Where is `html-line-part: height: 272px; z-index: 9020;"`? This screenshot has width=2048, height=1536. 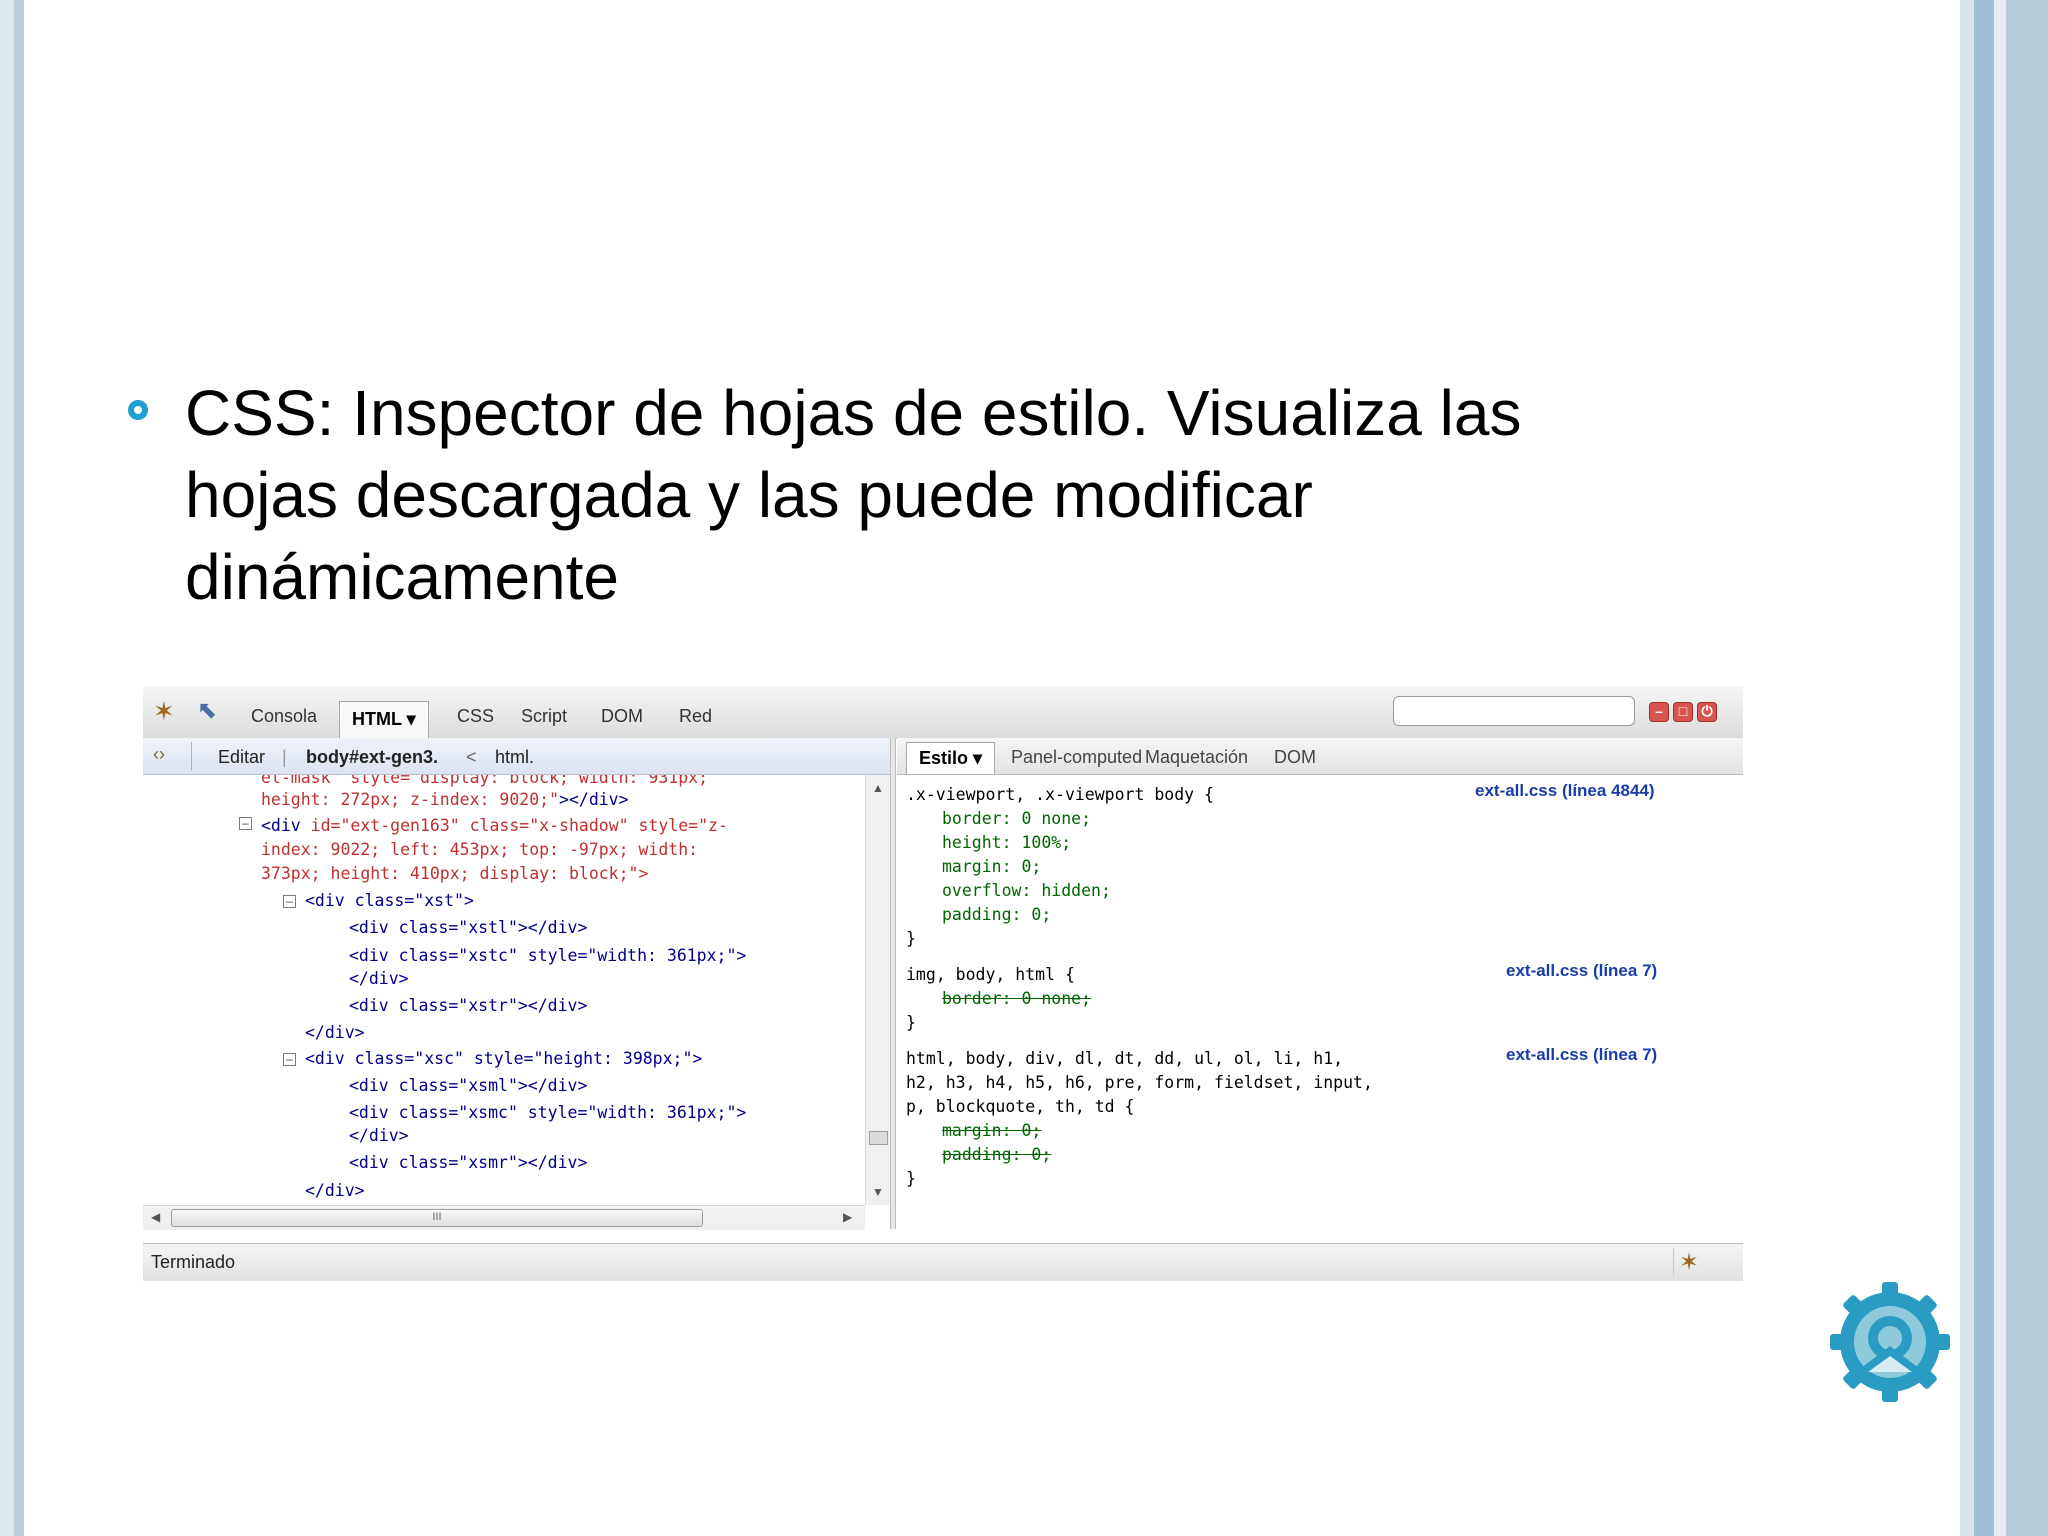
html-line-part: height: 272px; z-index: 9020;" is located at coordinates (410, 799).